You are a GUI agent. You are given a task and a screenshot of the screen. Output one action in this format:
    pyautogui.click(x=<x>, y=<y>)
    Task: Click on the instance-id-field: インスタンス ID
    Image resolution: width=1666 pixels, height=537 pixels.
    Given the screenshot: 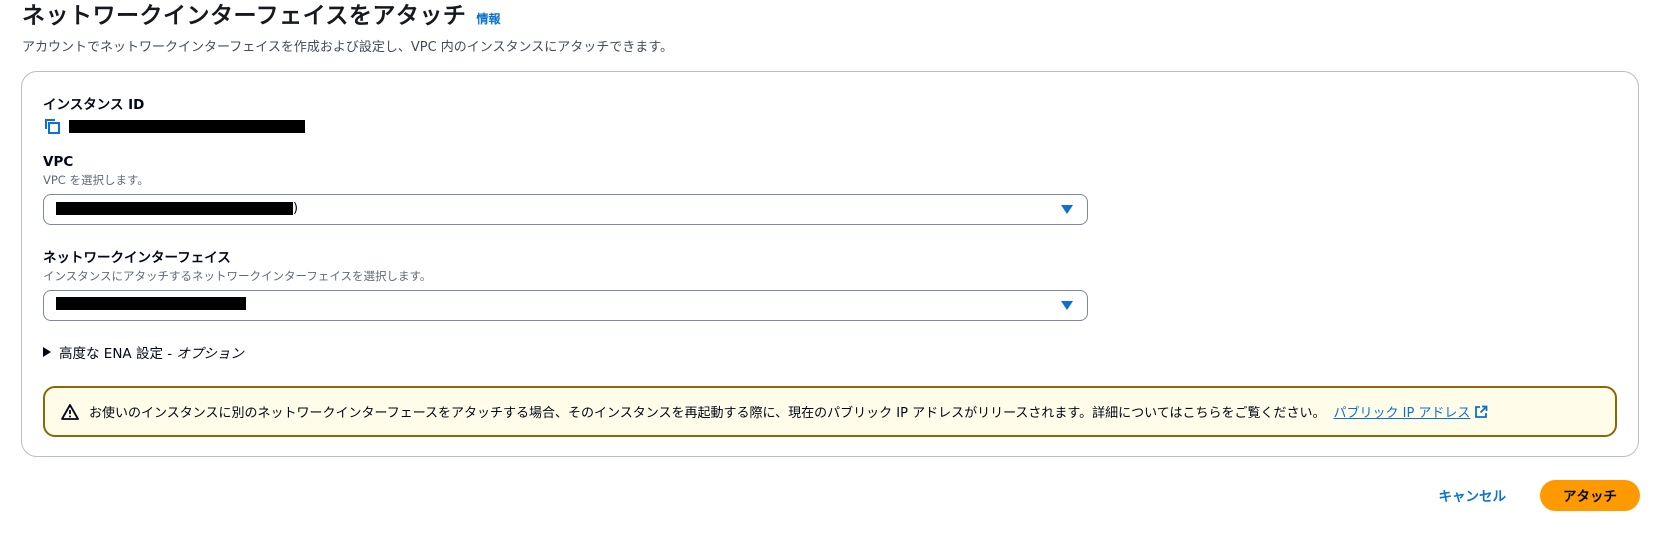 What is the action you would take?
    pyautogui.click(x=174, y=114)
    